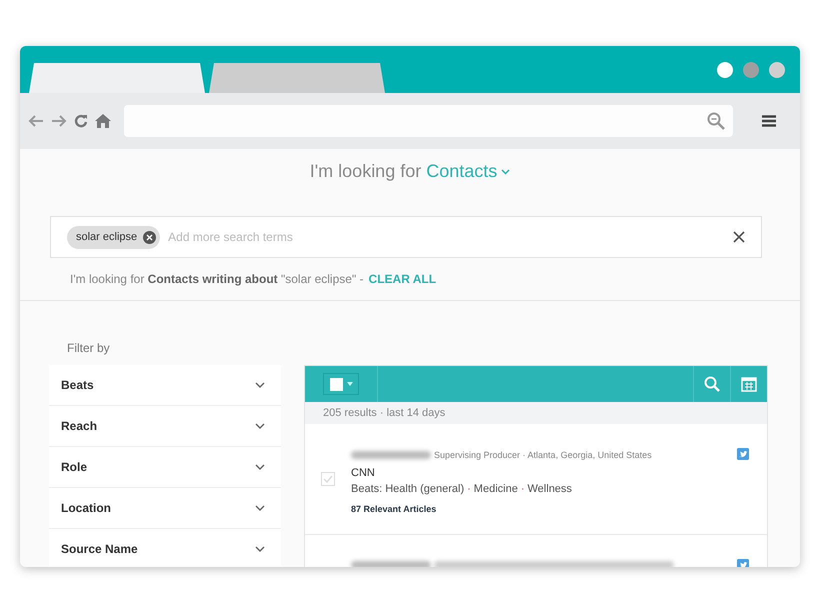 This screenshot has width=820, height=593. I want to click on filter-item: Reach, so click(165, 426).